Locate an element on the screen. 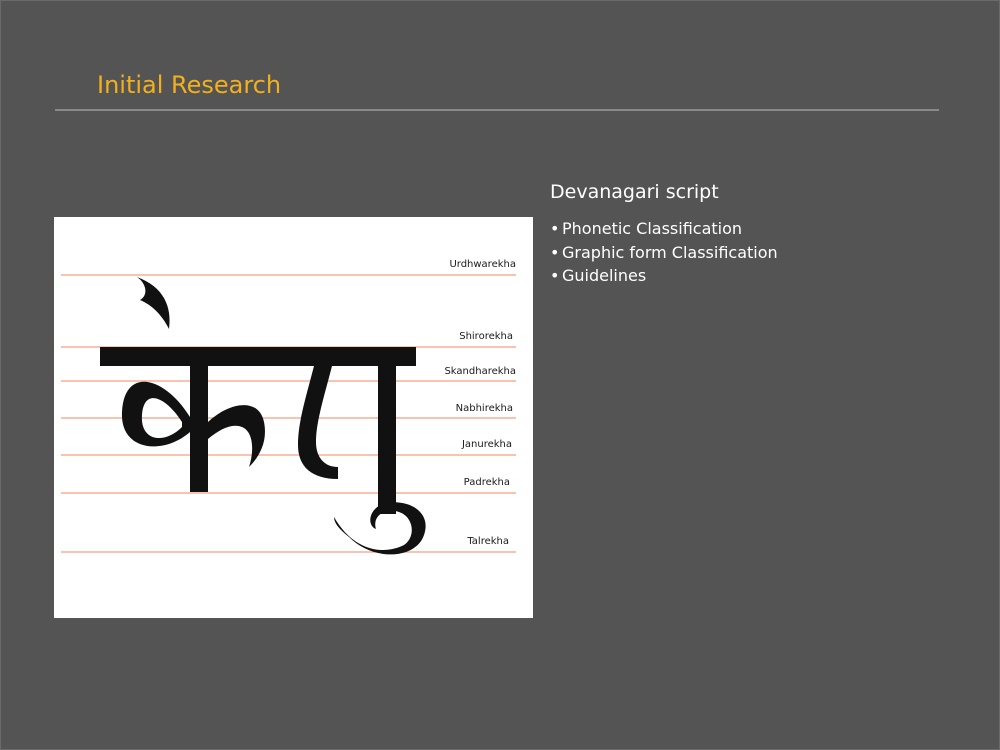 The width and height of the screenshot is (1000, 750). ketu-glyph is located at coordinates (263, 416).